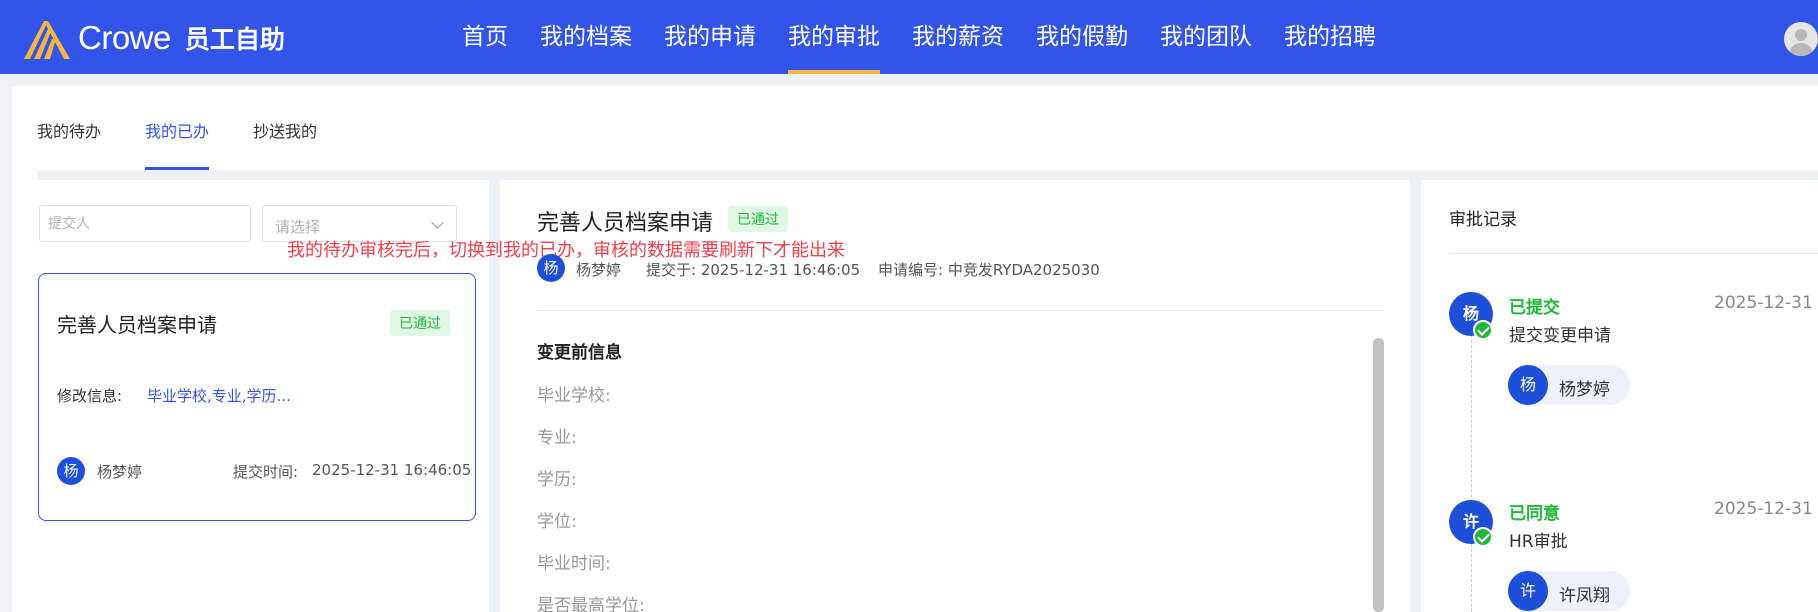 This screenshot has width=1818, height=612. Describe the element at coordinates (1528, 591) in the screenshot. I see `avatar: 许` at that location.